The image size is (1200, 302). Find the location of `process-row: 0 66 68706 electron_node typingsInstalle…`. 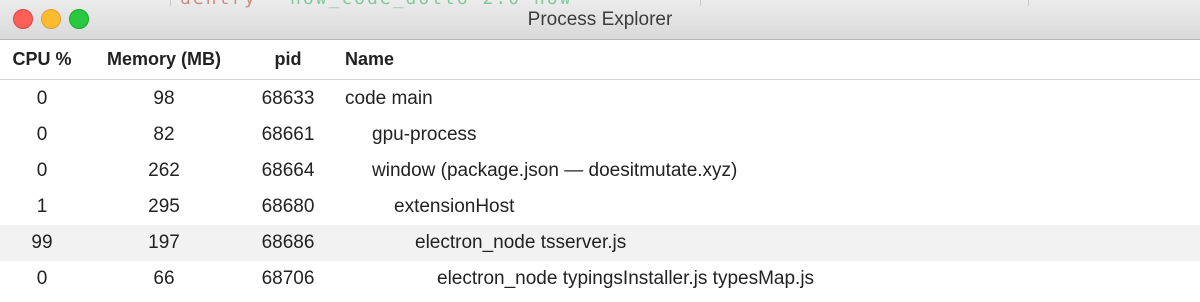

process-row: 0 66 68706 electron_node typingsInstalle… is located at coordinates (600, 279).